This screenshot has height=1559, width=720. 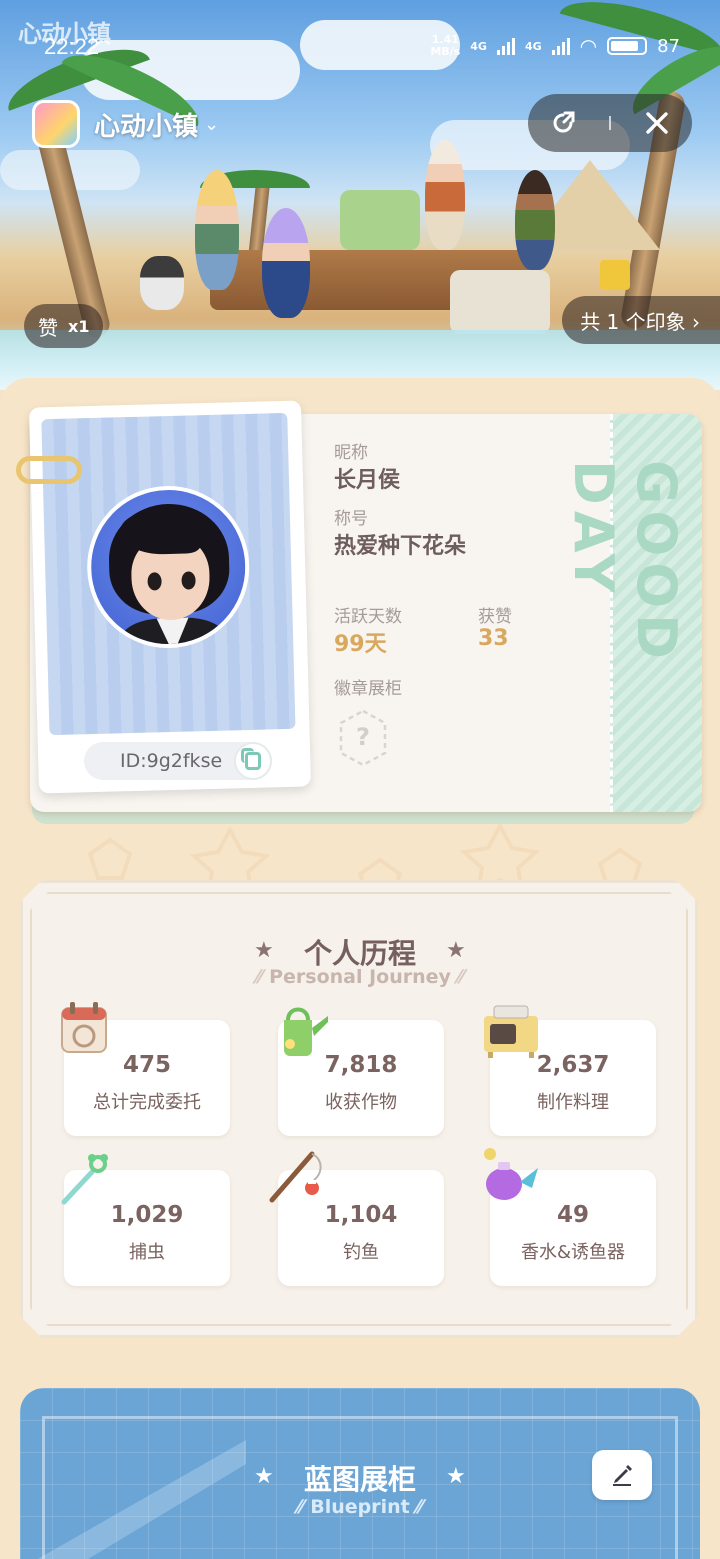 I want to click on close-button, so click(x=657, y=123).